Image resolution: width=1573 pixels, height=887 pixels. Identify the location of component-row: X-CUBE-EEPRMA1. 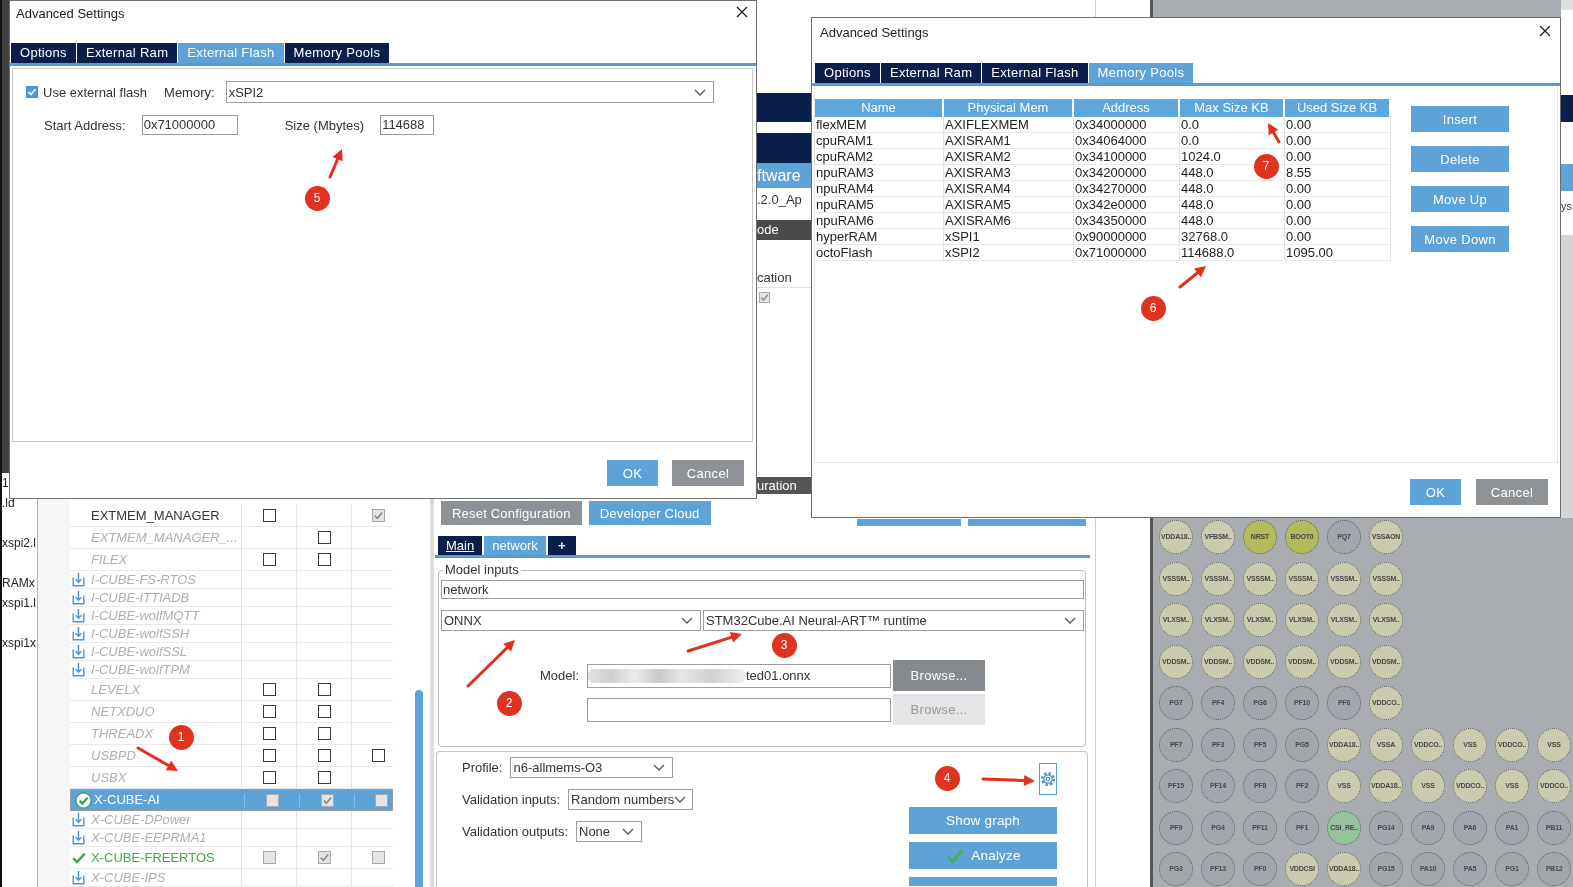
(231, 838).